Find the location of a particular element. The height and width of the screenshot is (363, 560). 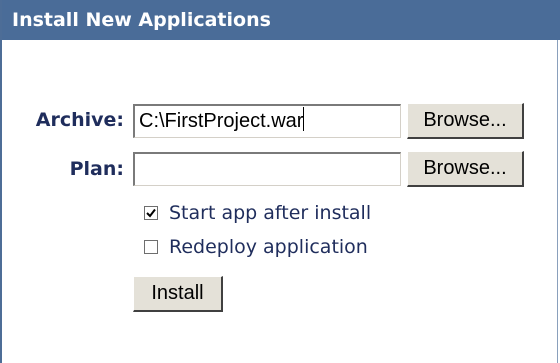

archive-input-value: C:\FirstProject.war is located at coordinates (221, 121).